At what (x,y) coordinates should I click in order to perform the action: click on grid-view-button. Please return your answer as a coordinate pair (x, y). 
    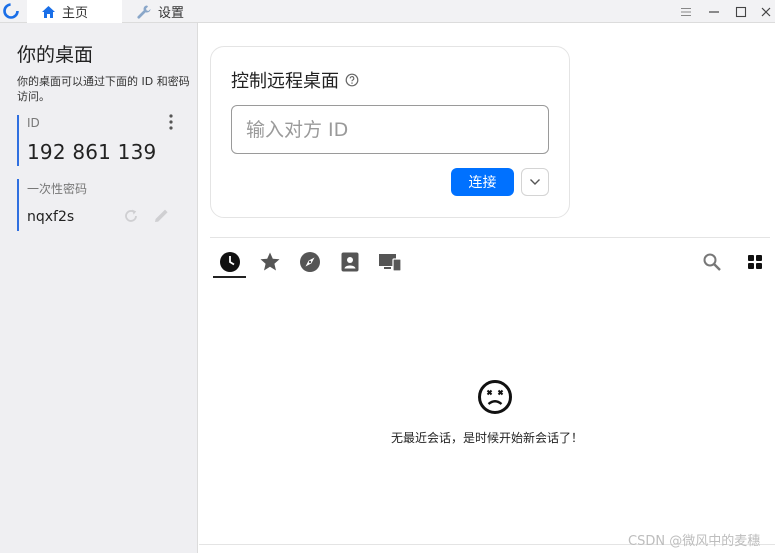
    Looking at the image, I should click on (755, 262).